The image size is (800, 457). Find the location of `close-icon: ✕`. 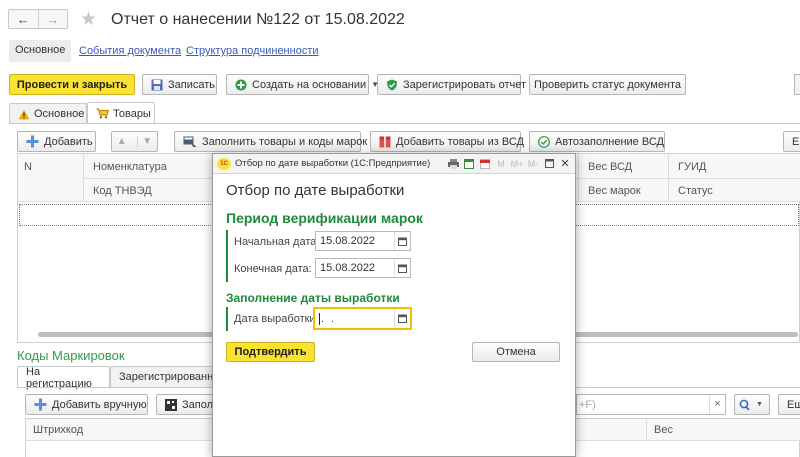

close-icon: ✕ is located at coordinates (565, 164).